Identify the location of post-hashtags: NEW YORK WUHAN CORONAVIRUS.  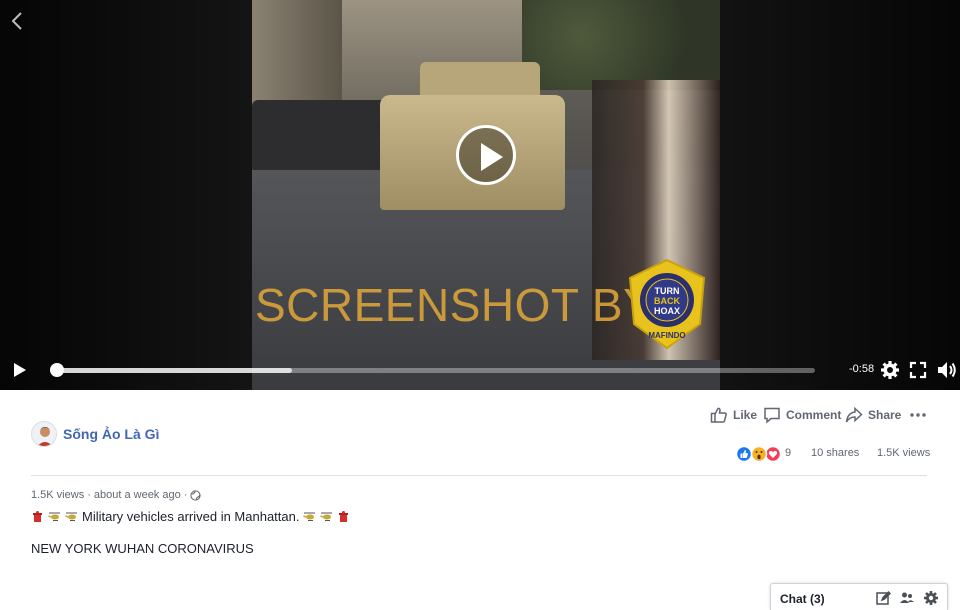
(142, 548).